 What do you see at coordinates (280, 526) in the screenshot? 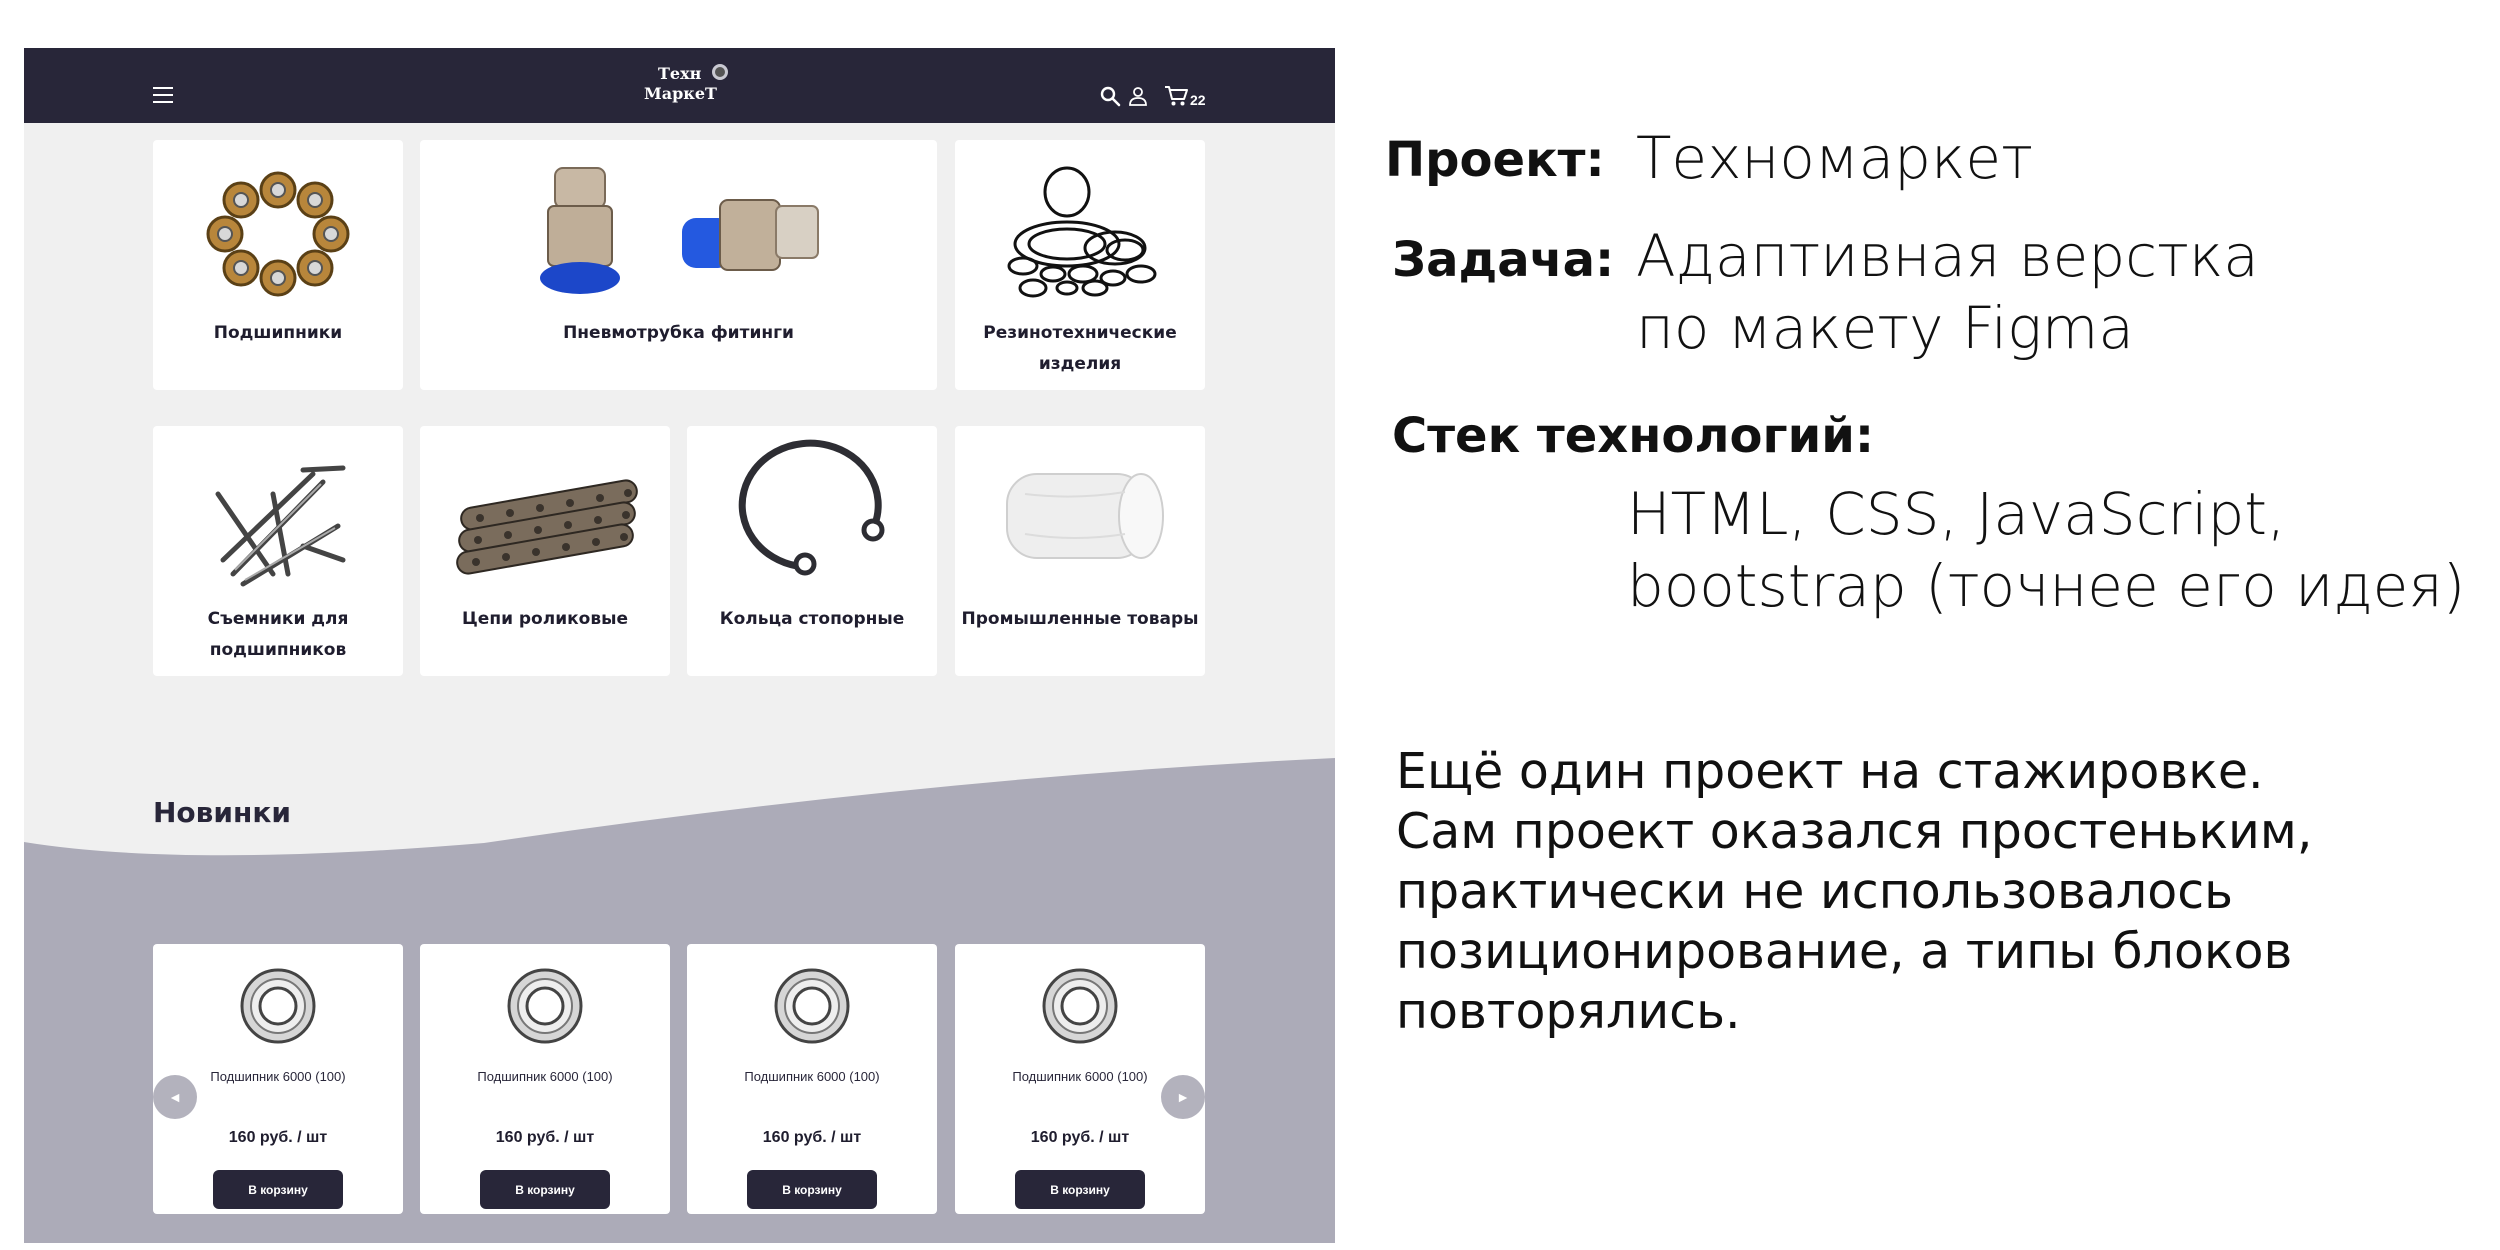
I see `pullers-image` at bounding box center [280, 526].